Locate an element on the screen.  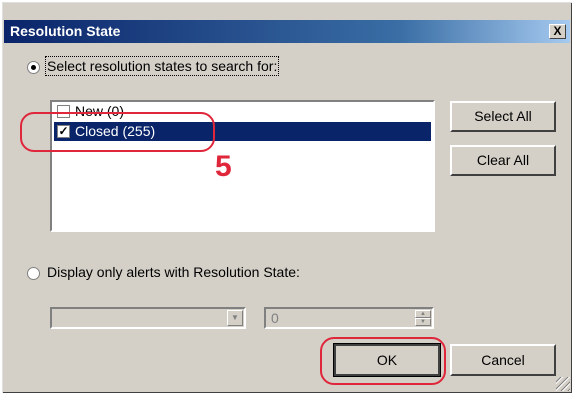
select-all-button: Select All is located at coordinates (503, 116).